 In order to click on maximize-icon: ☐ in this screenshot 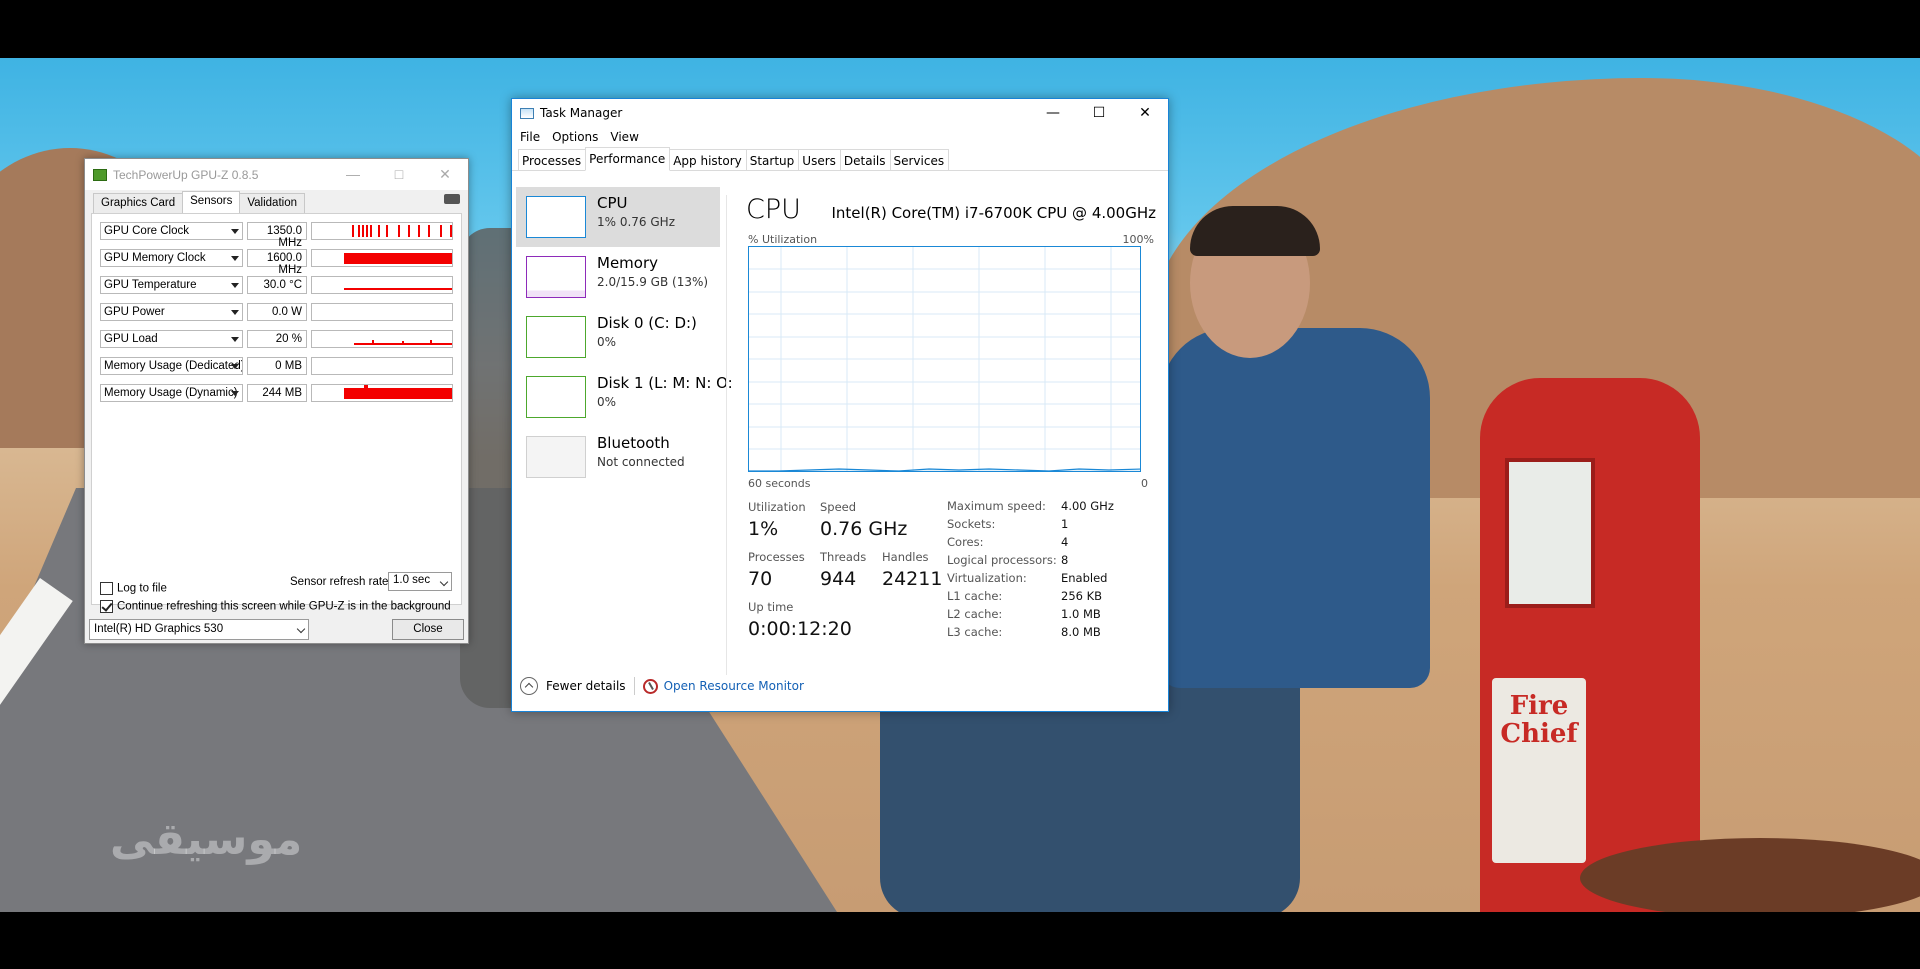, I will do `click(1099, 113)`.